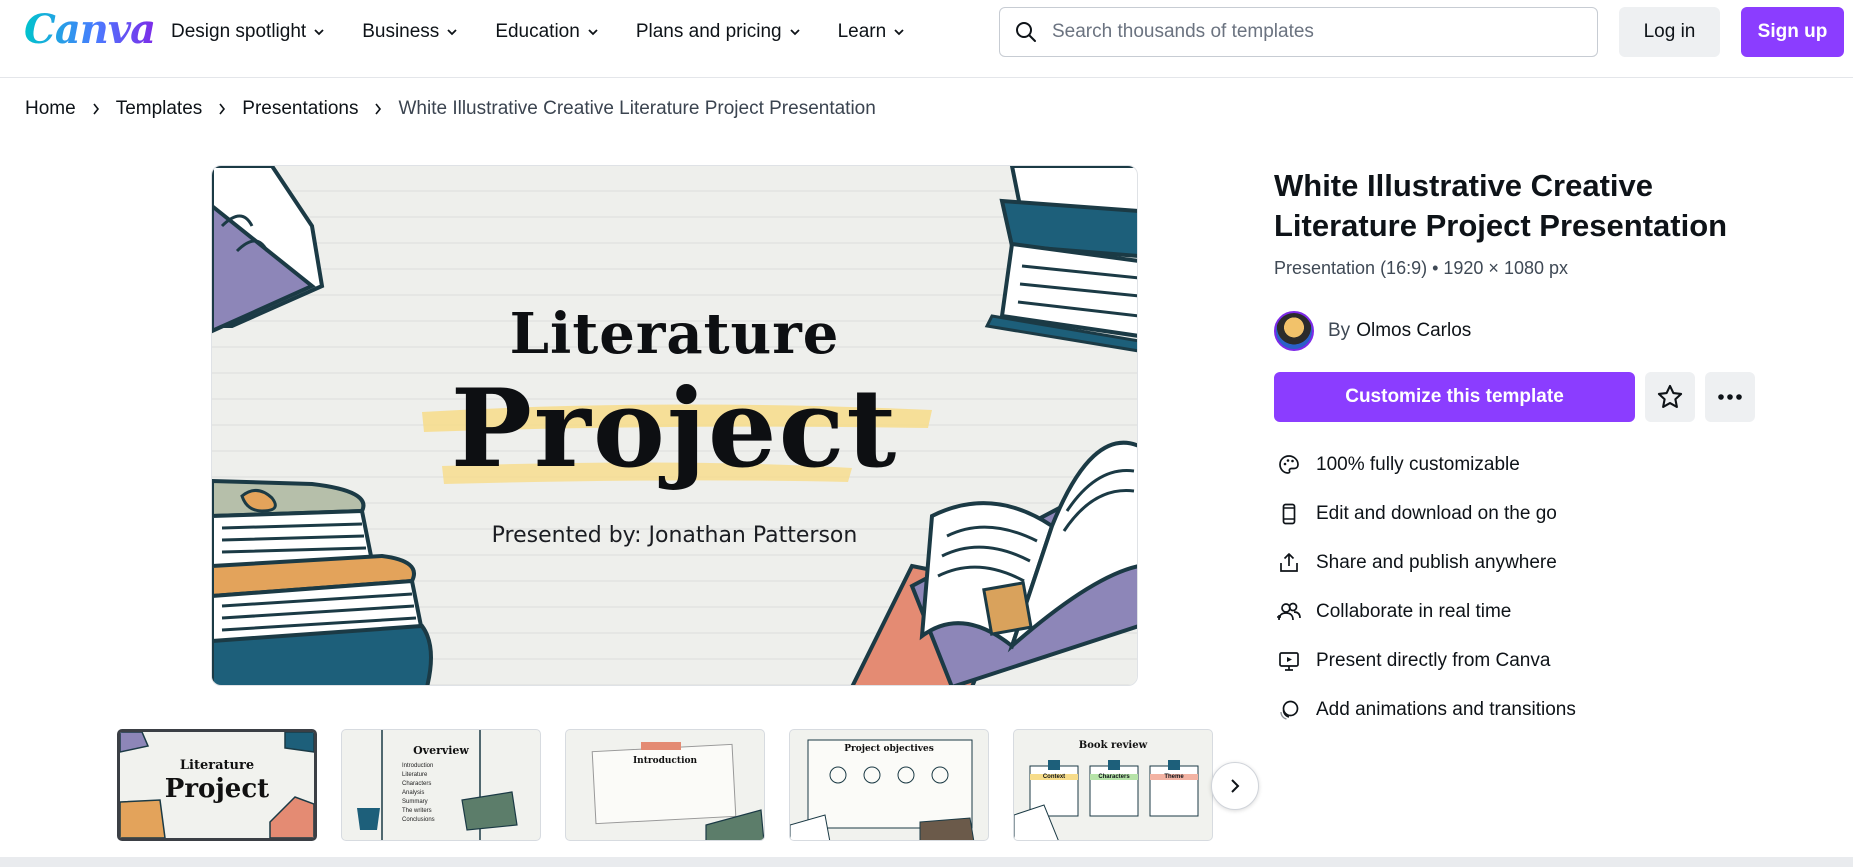  Describe the element at coordinates (1054, 777) in the screenshot. I see `thumbnail-card-label: Context` at that location.